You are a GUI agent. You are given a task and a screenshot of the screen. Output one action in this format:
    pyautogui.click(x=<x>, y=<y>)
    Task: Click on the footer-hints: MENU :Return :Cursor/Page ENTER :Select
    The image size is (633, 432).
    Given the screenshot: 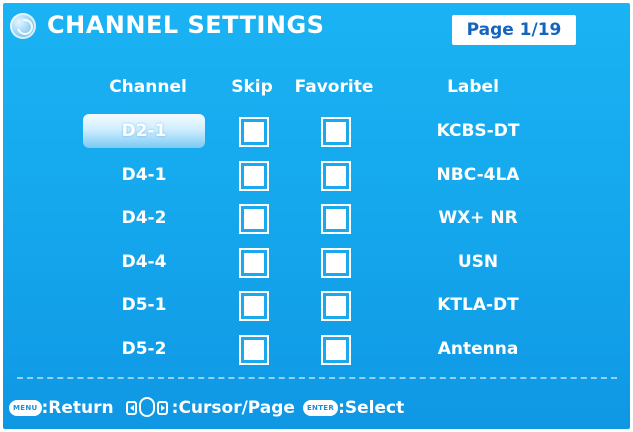 What is the action you would take?
    pyautogui.click(x=206, y=408)
    